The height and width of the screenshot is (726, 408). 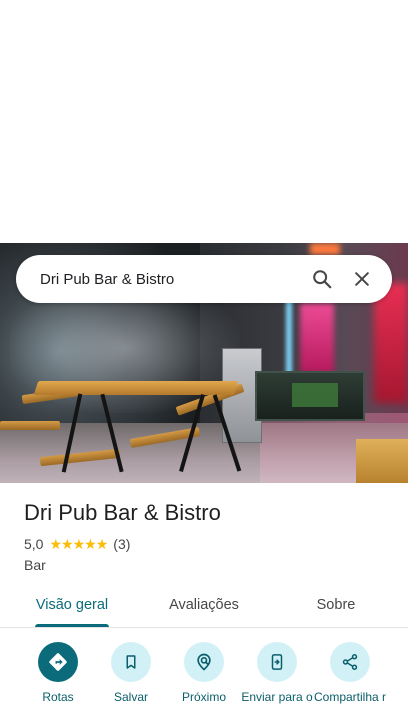 What do you see at coordinates (122, 512) in the screenshot?
I see `place-title: Dri Pub Bar & Bistro` at bounding box center [122, 512].